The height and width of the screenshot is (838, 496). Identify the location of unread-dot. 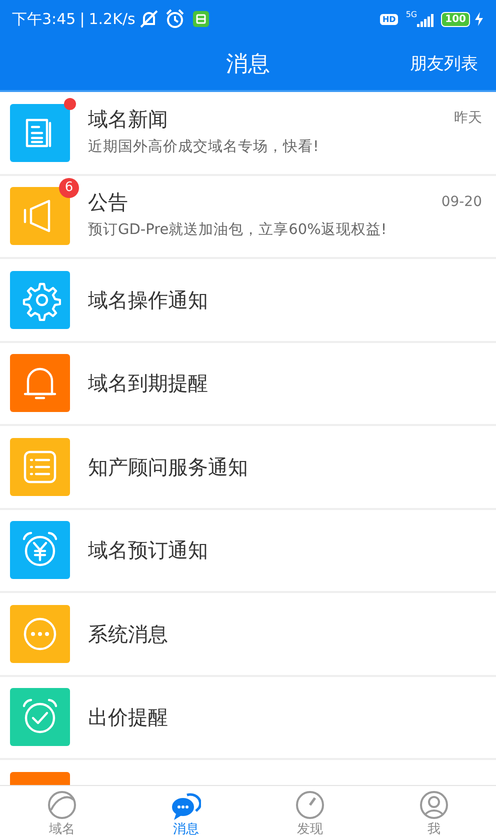
(70, 104).